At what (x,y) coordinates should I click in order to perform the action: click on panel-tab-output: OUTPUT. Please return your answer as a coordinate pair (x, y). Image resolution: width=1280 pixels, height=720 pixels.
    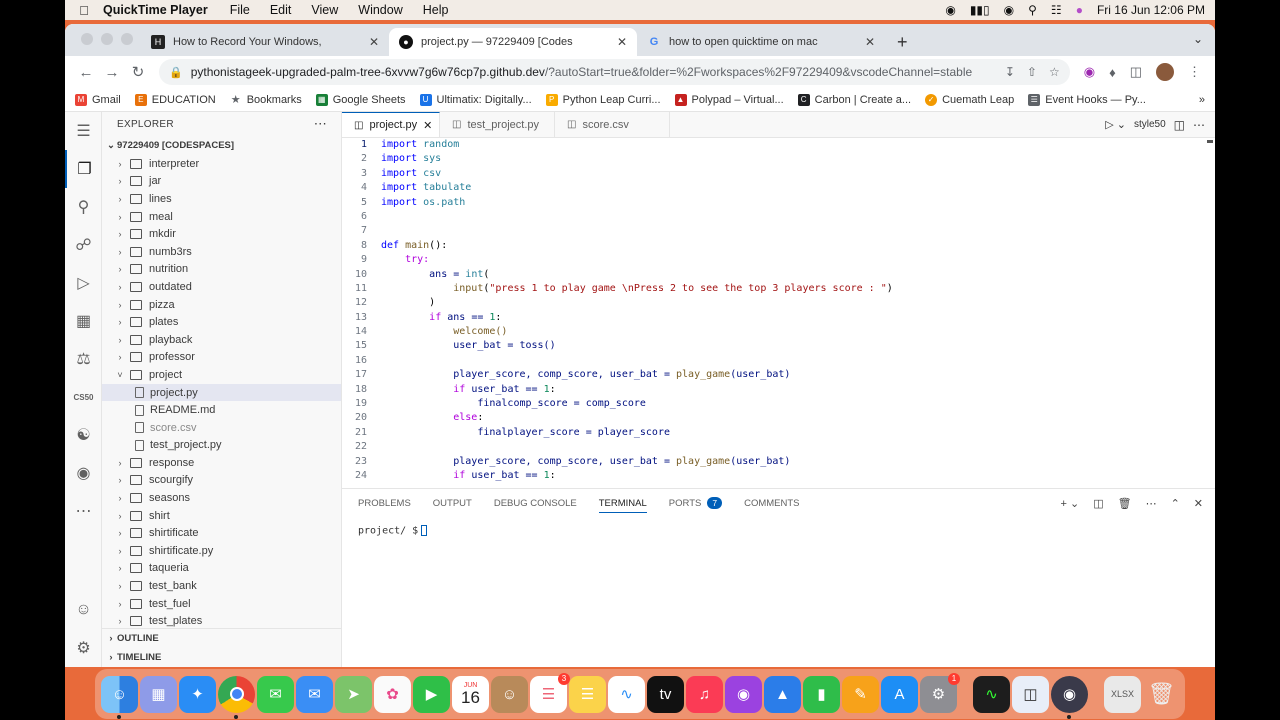
    Looking at the image, I should click on (452, 503).